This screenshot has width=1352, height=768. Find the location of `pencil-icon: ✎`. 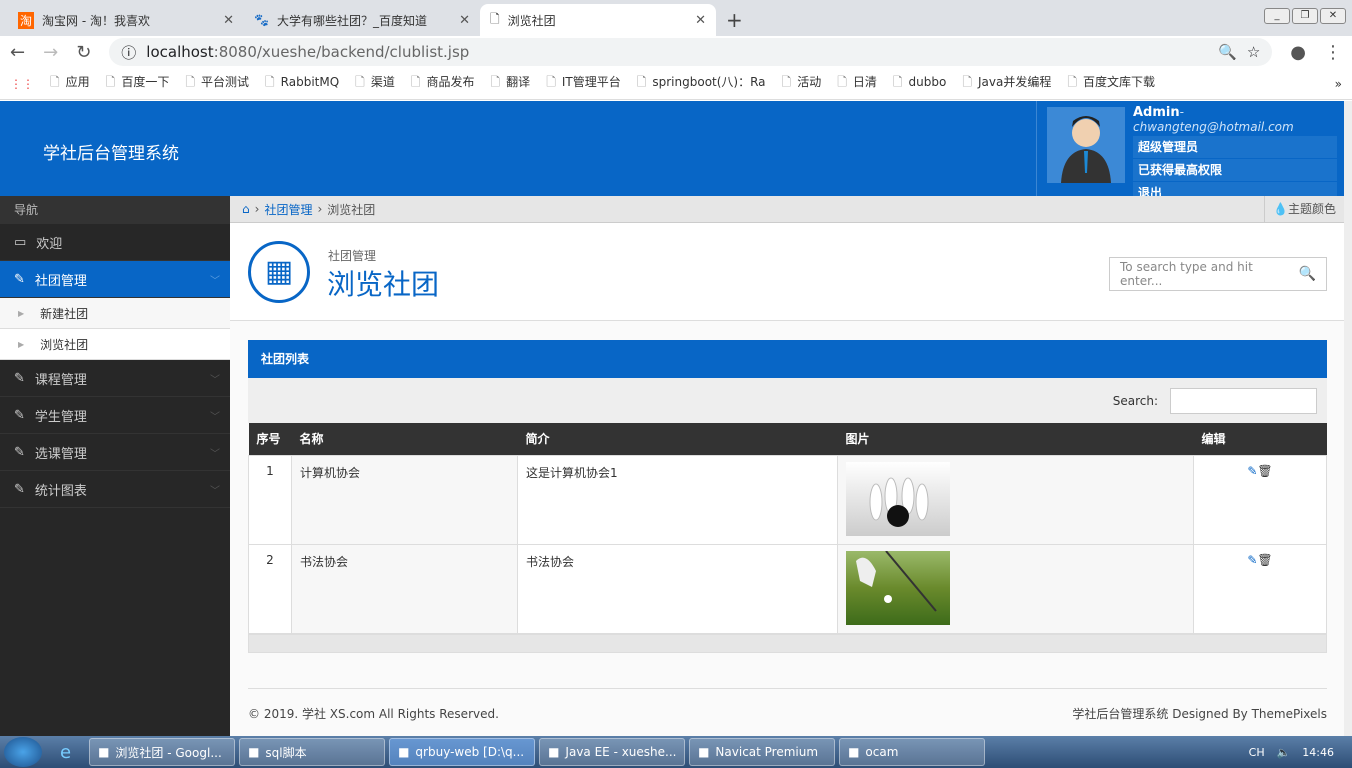

pencil-icon: ✎ is located at coordinates (19, 452).